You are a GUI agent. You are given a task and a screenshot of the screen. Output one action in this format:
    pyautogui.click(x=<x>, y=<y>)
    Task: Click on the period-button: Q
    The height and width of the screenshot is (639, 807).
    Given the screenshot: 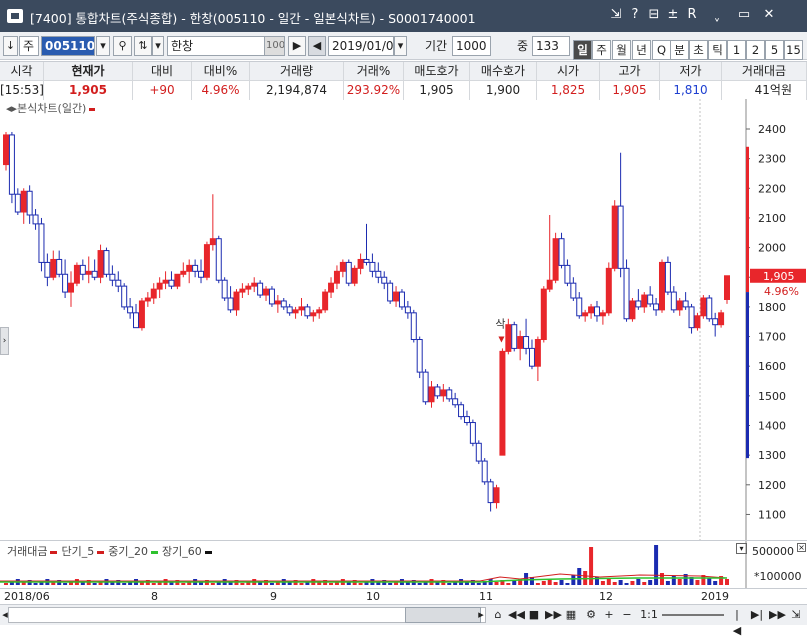 What is the action you would take?
    pyautogui.click(x=661, y=50)
    